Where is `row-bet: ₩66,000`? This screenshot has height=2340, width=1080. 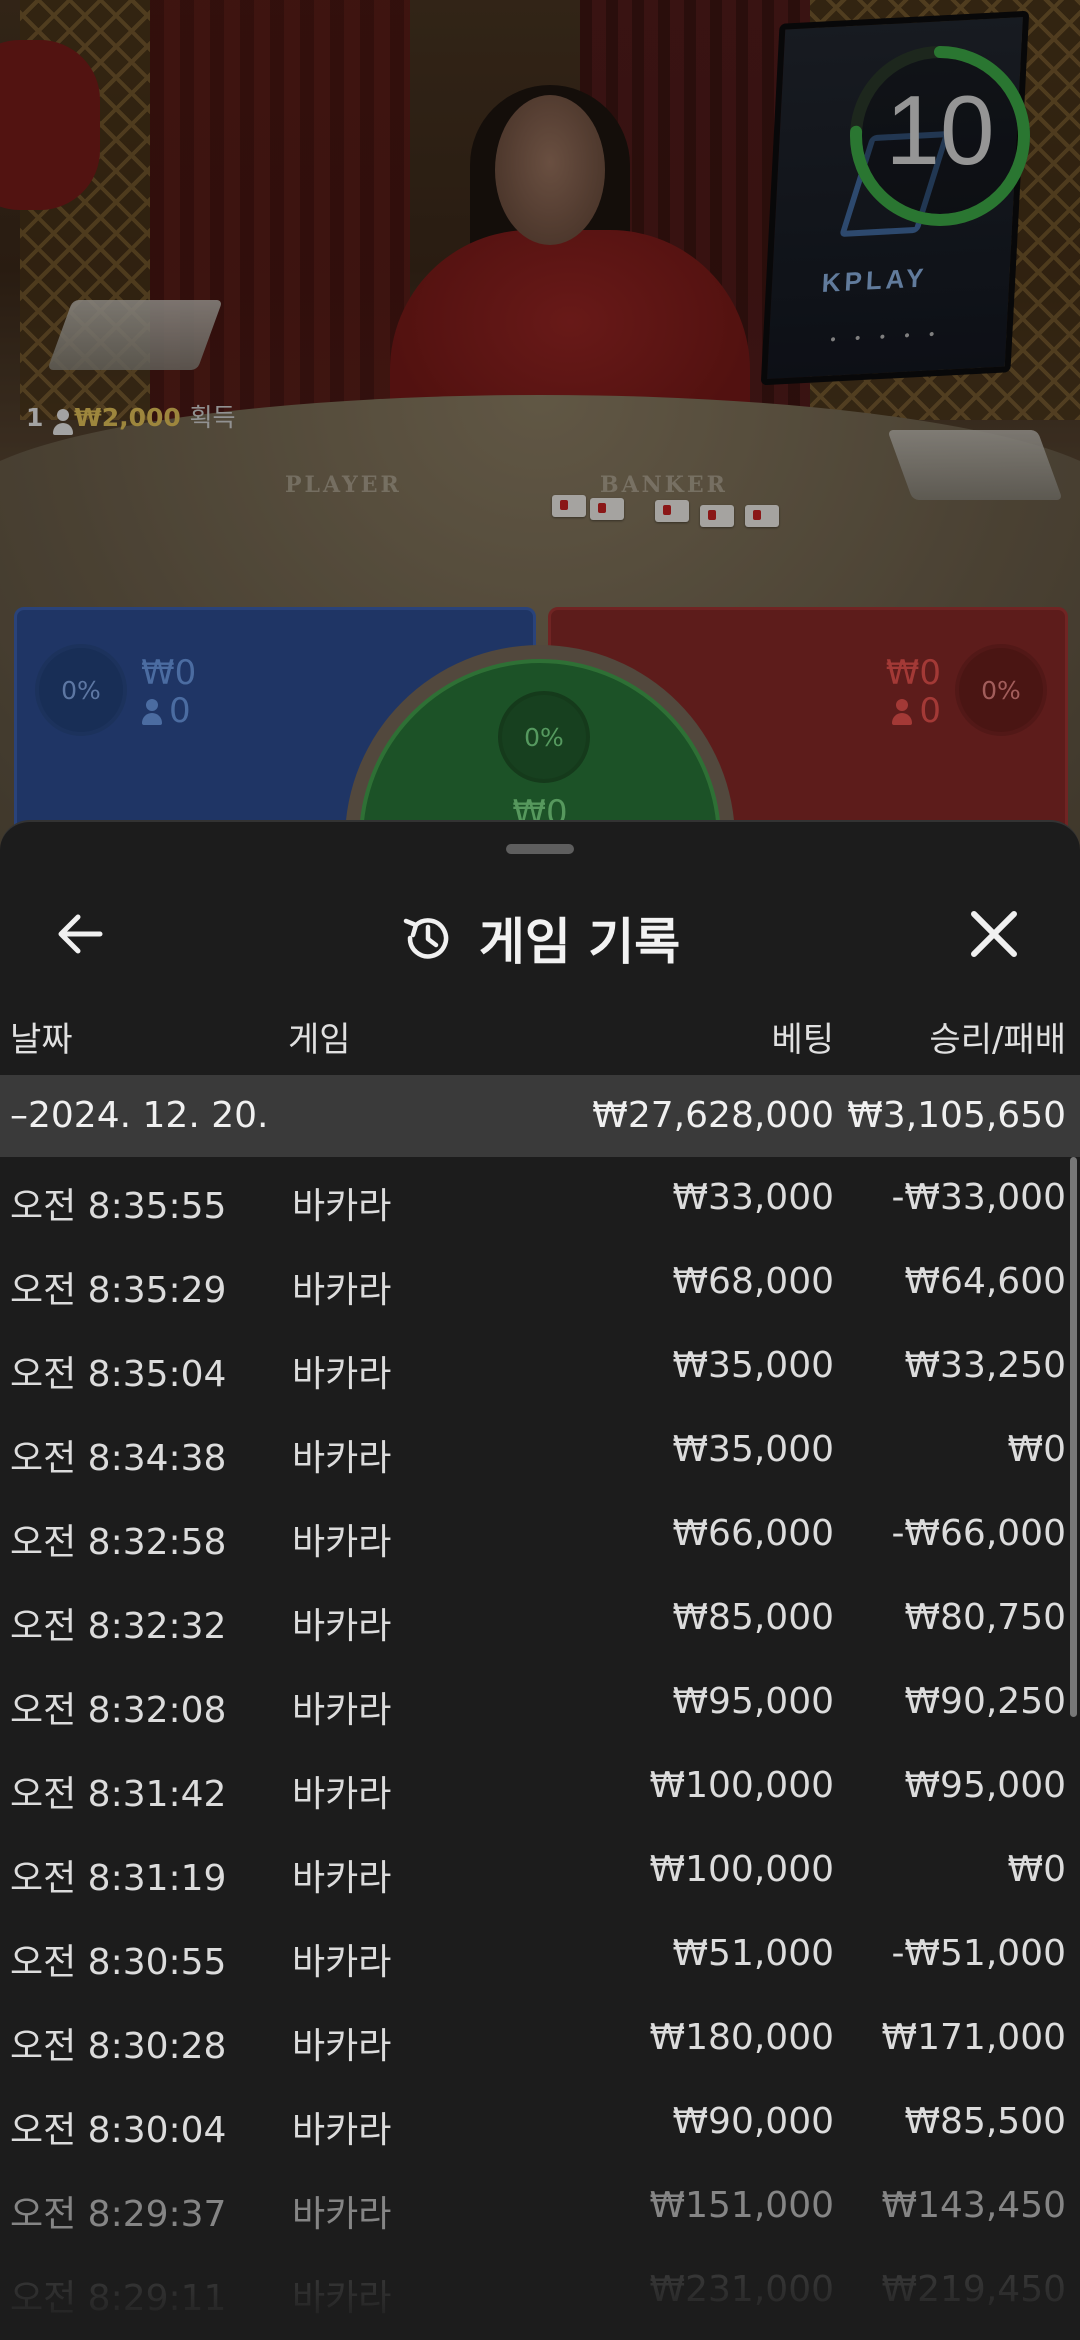
row-bet: ₩66,000 is located at coordinates (753, 1533).